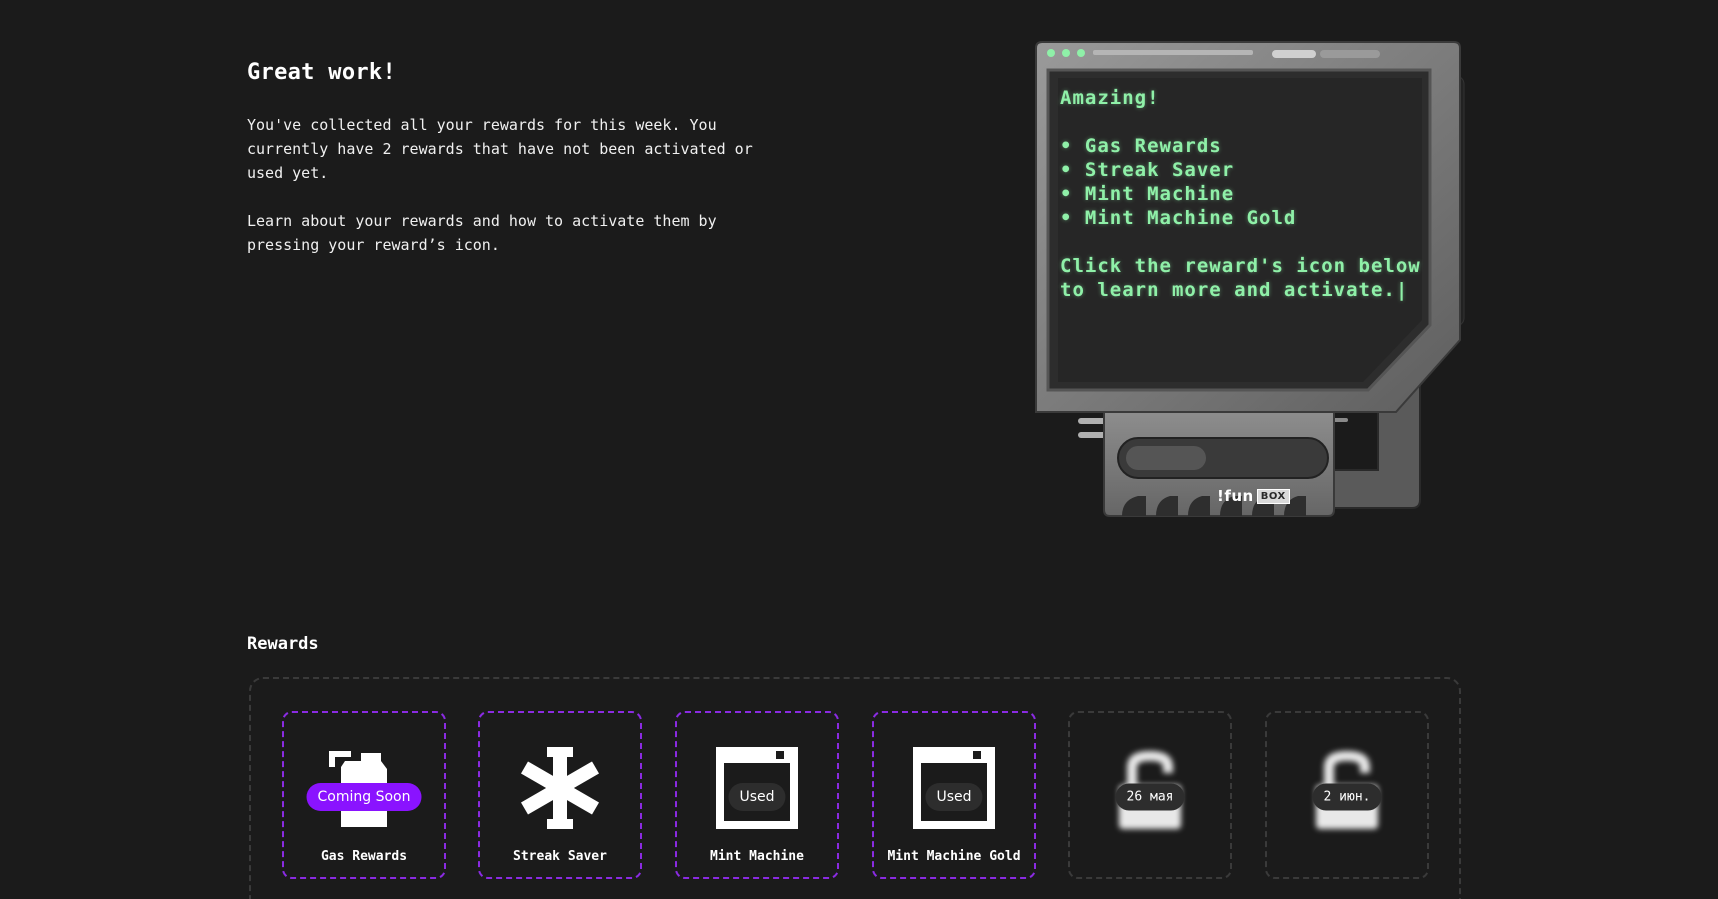  I want to click on screen-list-item: Gas Rewards, so click(1245, 146).